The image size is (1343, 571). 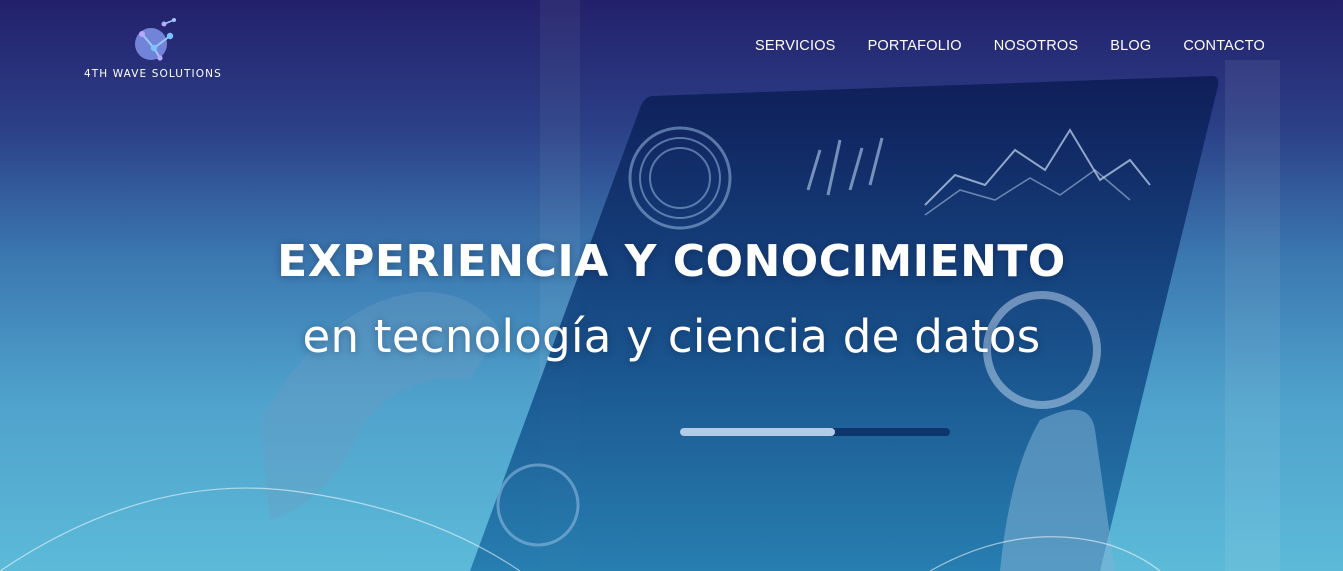 I want to click on brand-logo: 4TH WAVE SOLUTIONS, so click(x=159, y=49).